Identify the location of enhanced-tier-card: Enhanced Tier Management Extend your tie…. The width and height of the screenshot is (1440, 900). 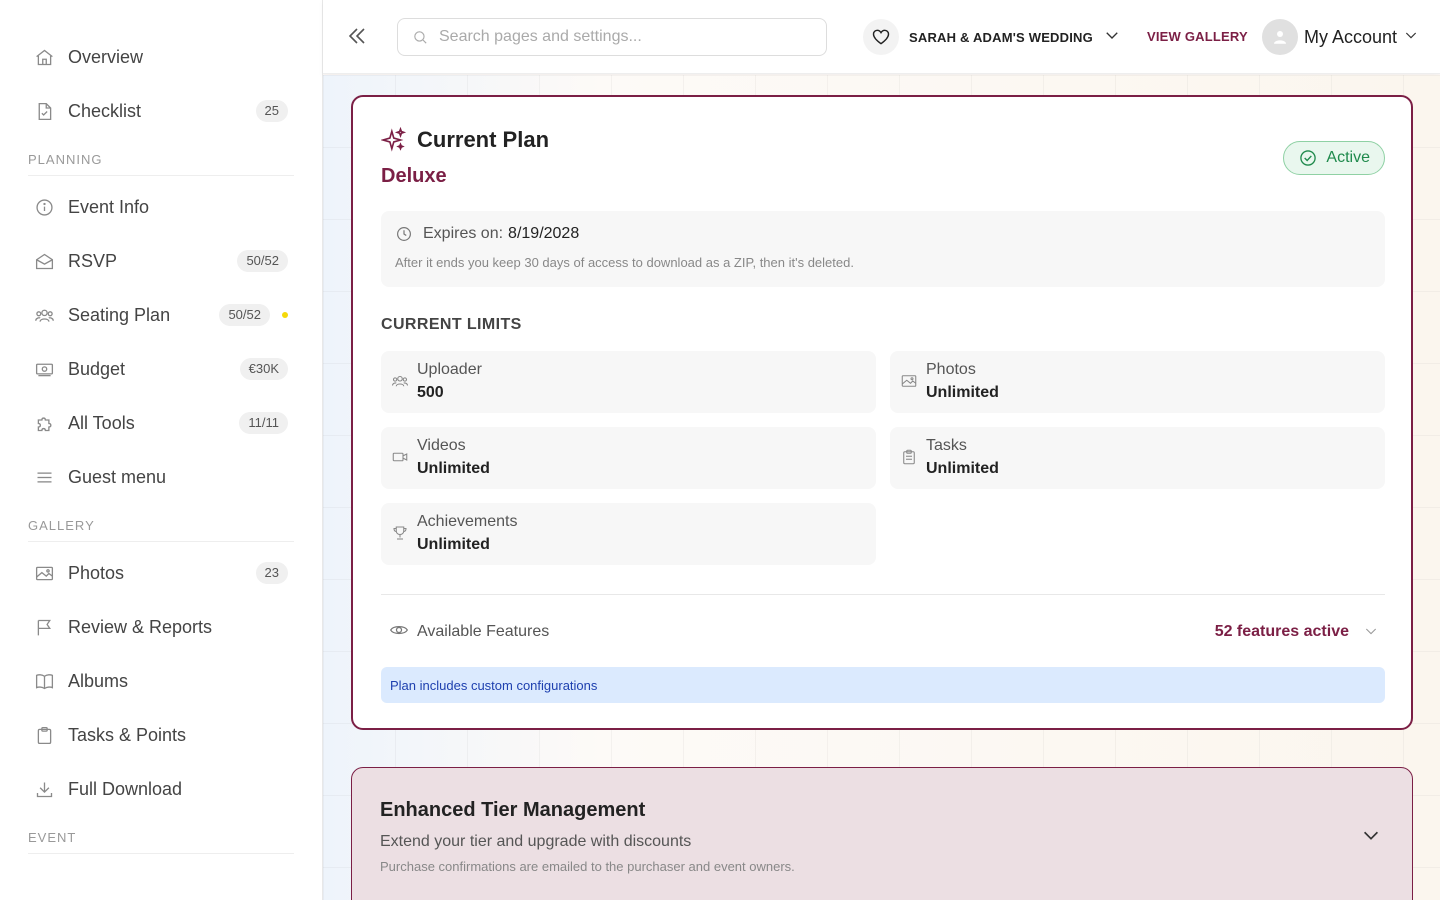
(882, 833).